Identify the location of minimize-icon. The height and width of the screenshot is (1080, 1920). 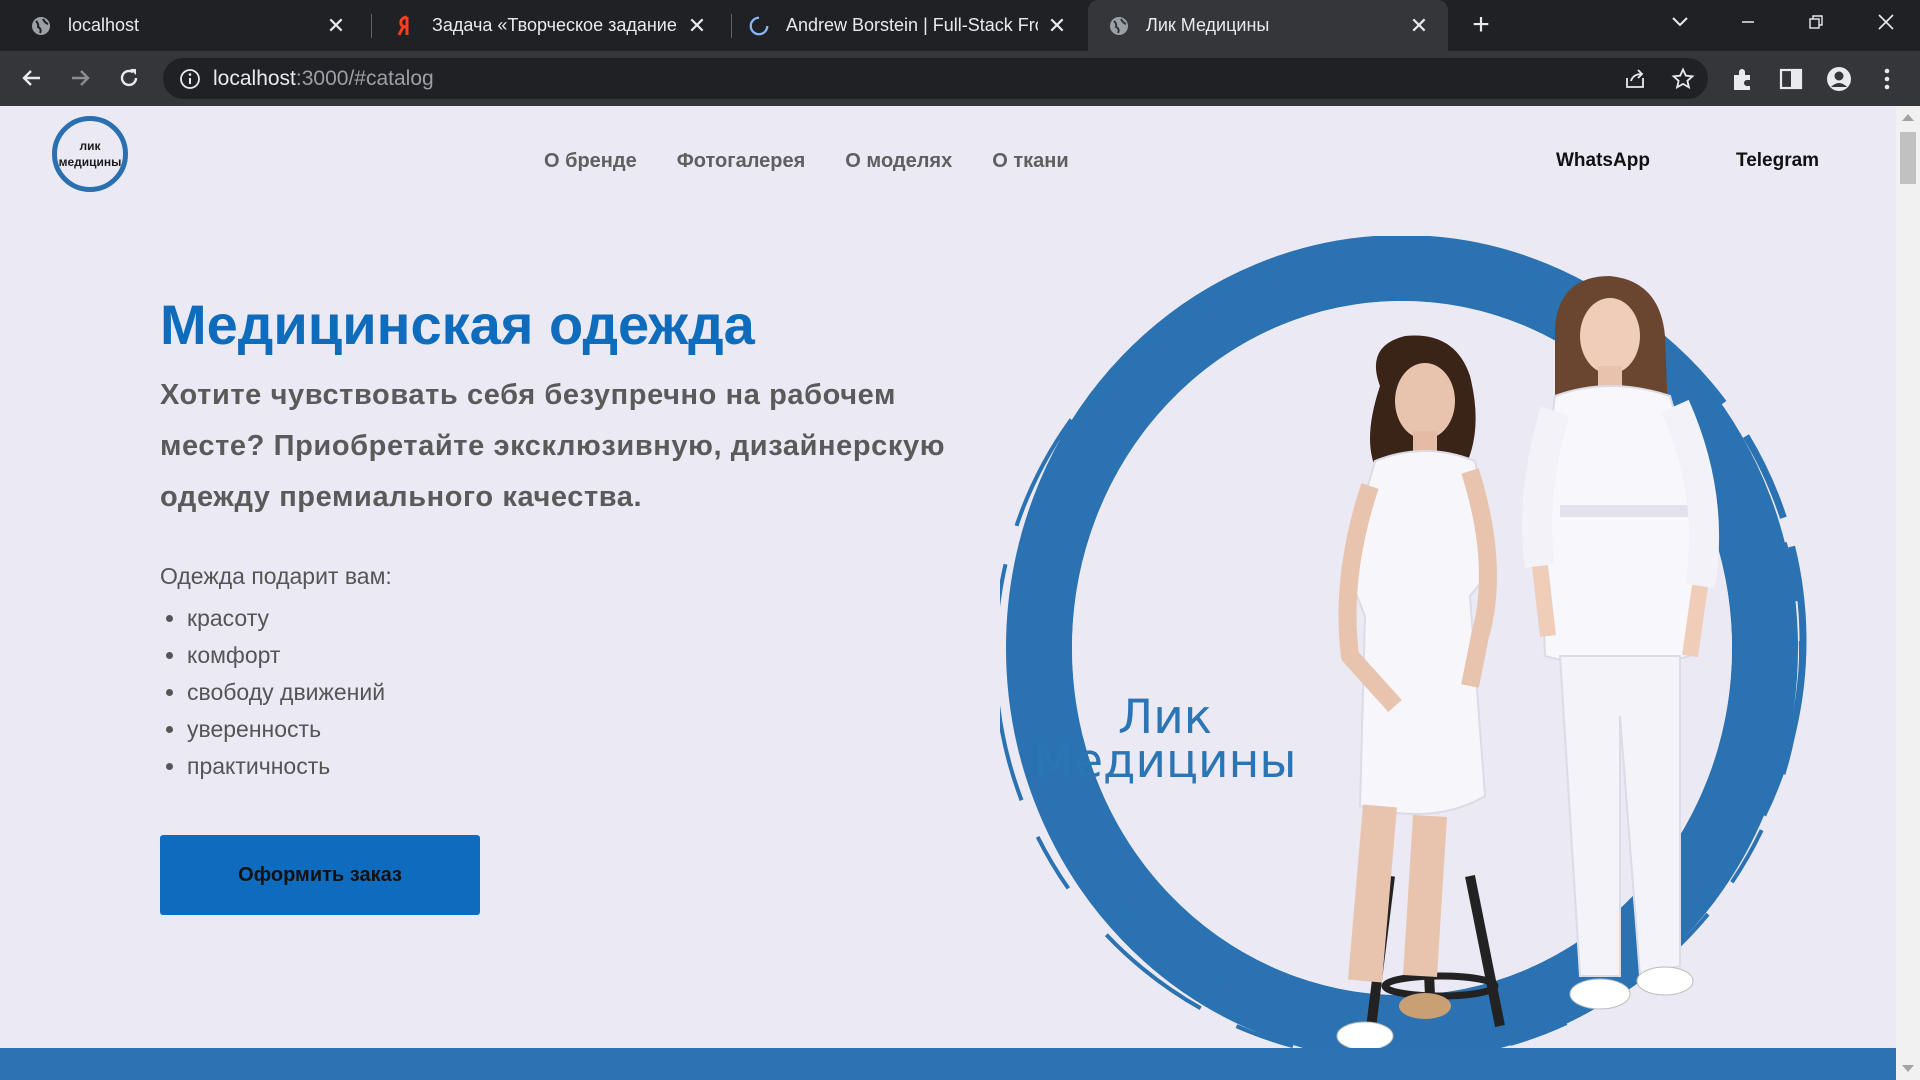
(1748, 22).